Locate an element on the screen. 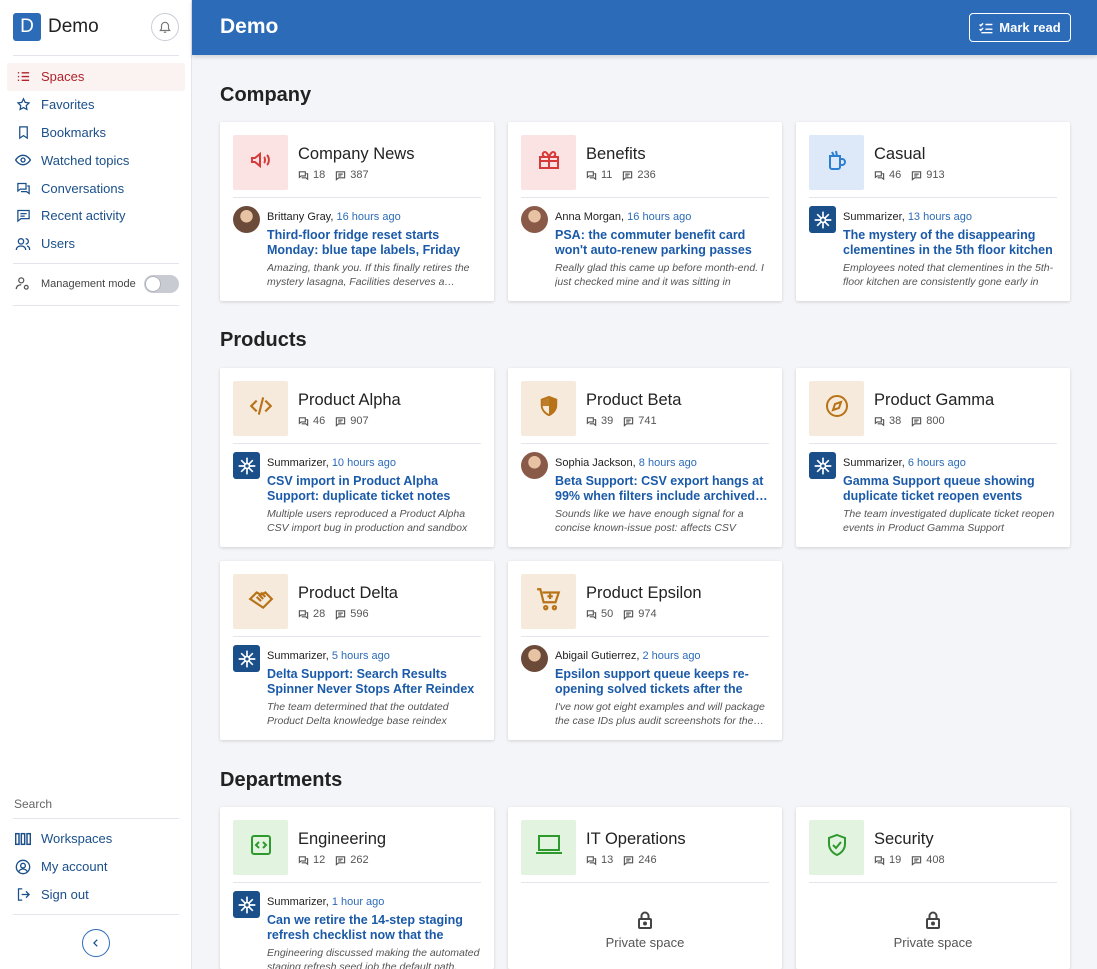 Image resolution: width=1097 pixels, height=969 pixels. space-title: Product Alpha is located at coordinates (349, 400).